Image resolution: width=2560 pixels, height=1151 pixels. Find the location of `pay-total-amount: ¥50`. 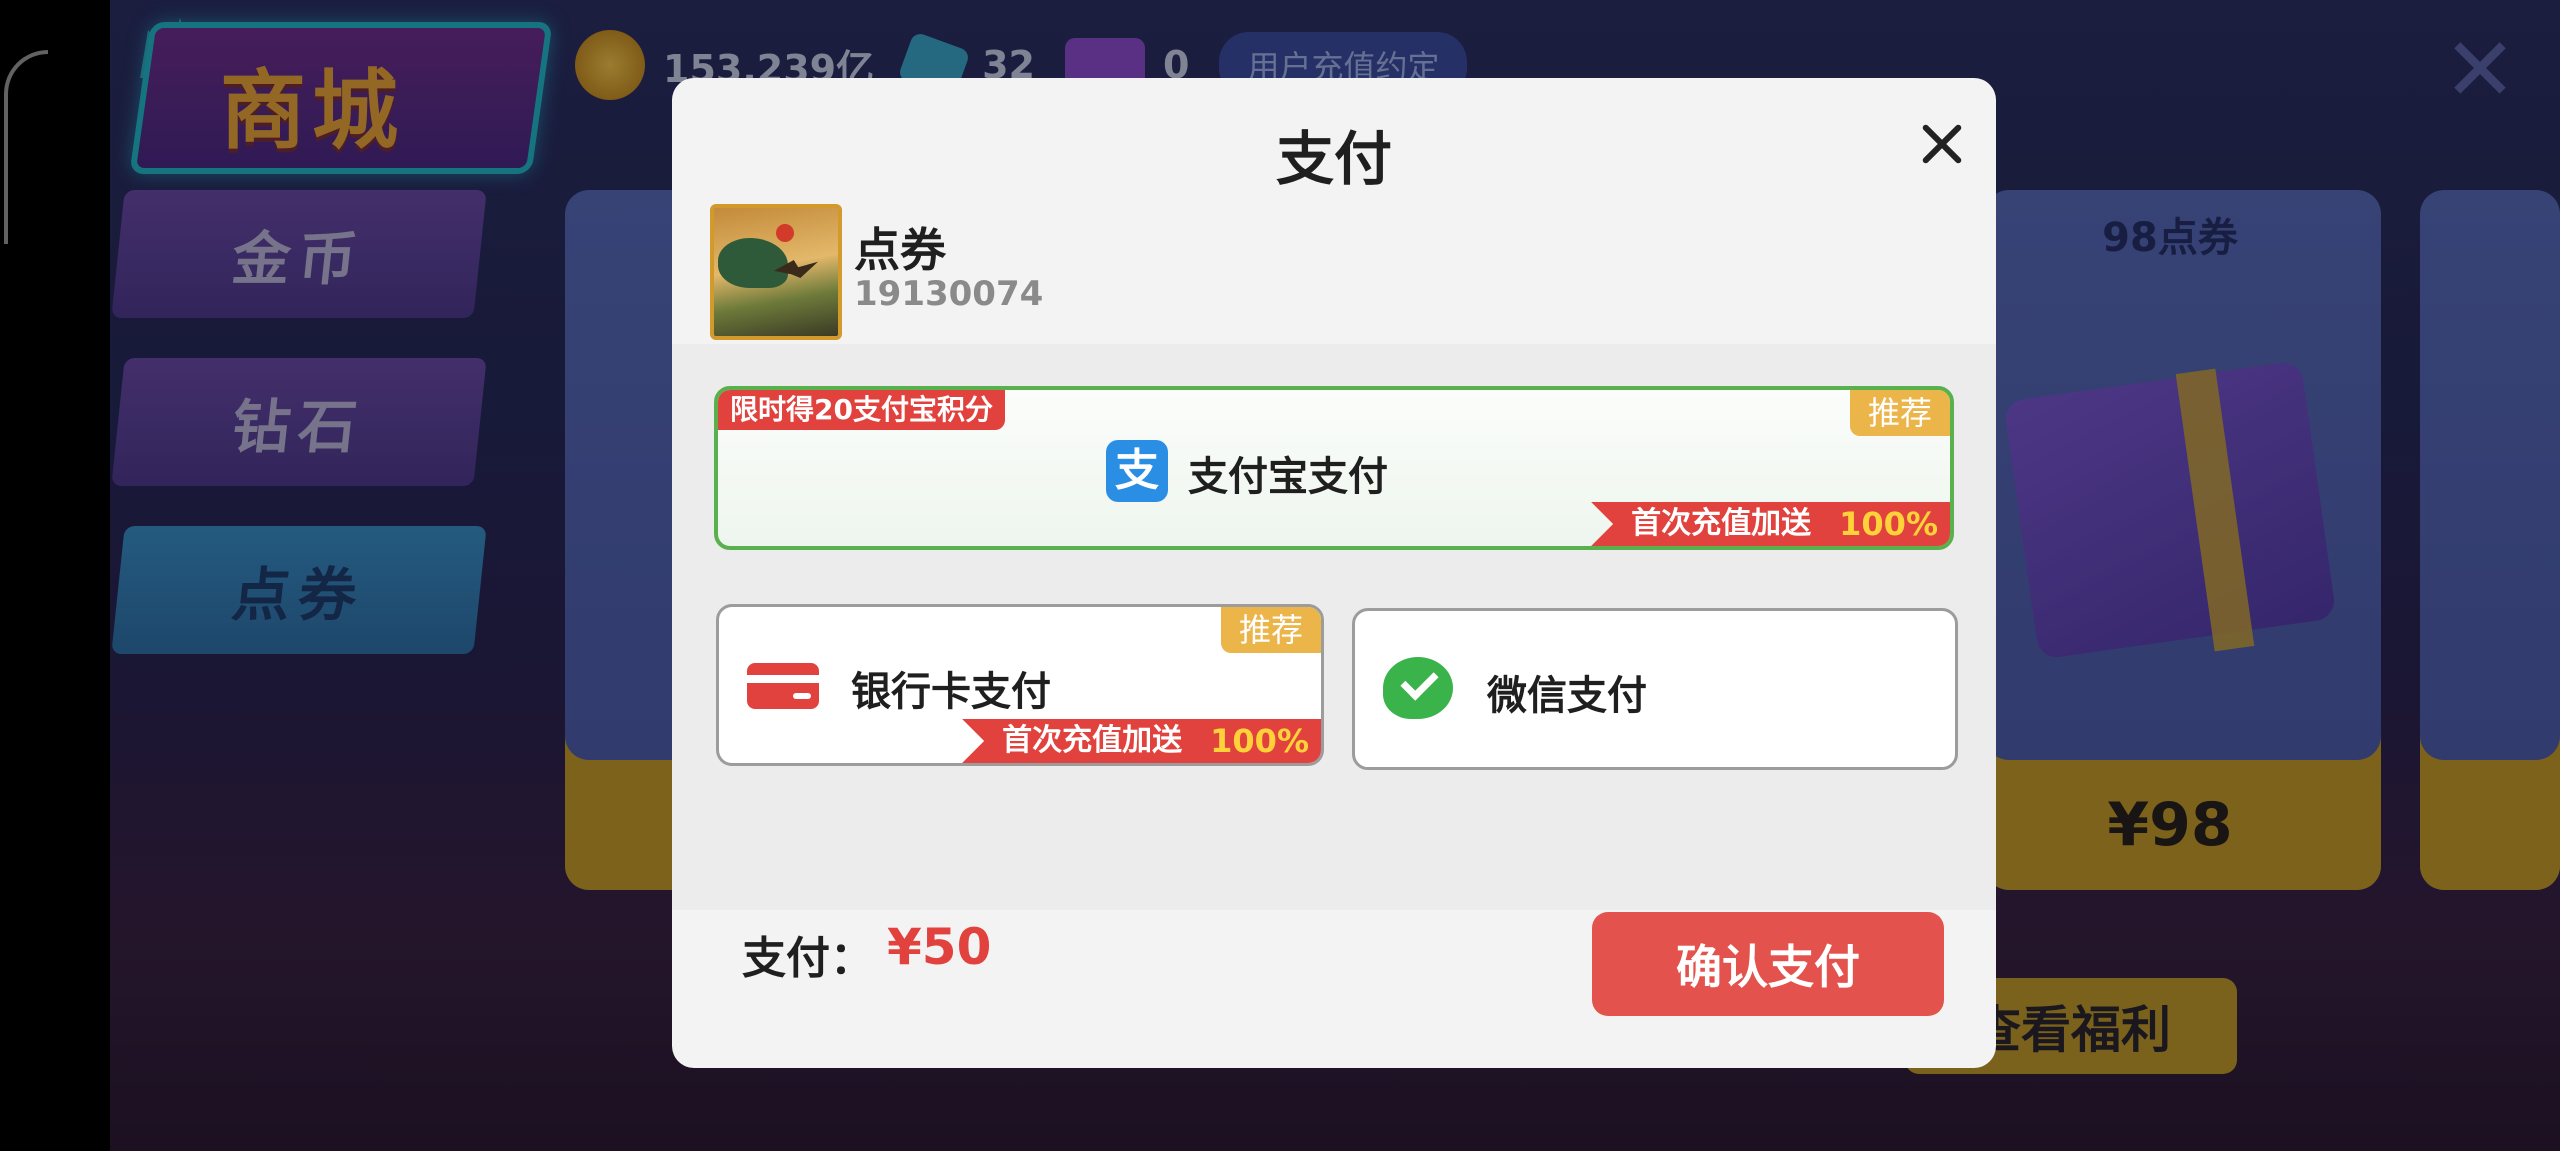

pay-total-amount: ¥50 is located at coordinates (939, 947).